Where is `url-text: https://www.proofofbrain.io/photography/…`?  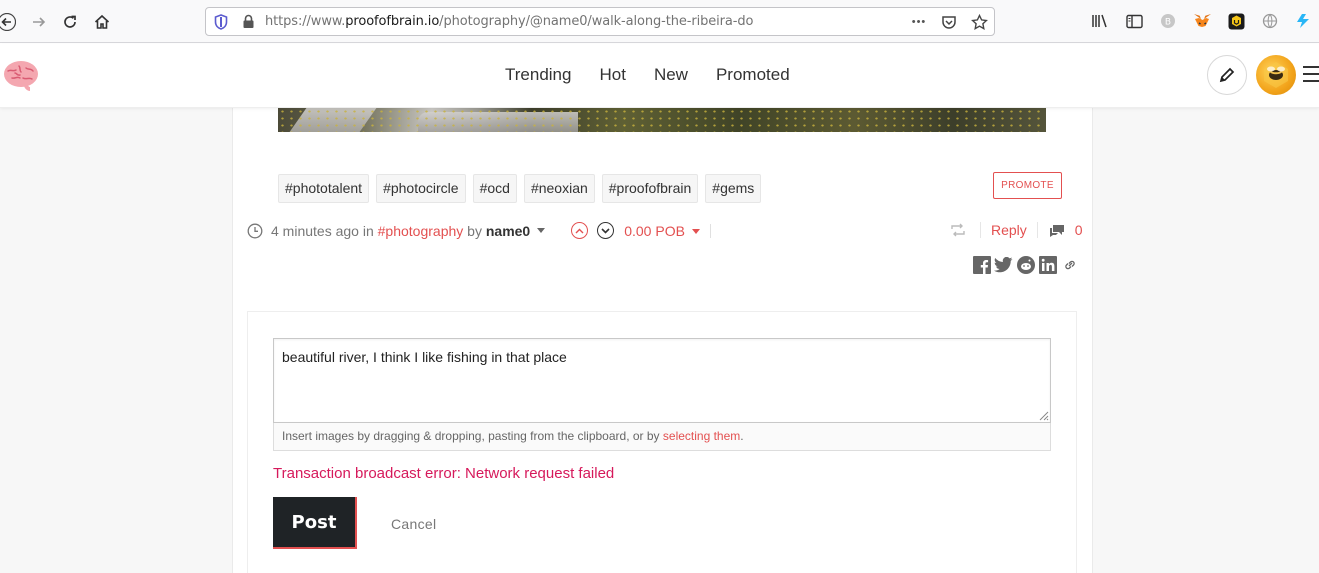
url-text: https://www.proofofbrain.io/photography/… is located at coordinates (509, 21).